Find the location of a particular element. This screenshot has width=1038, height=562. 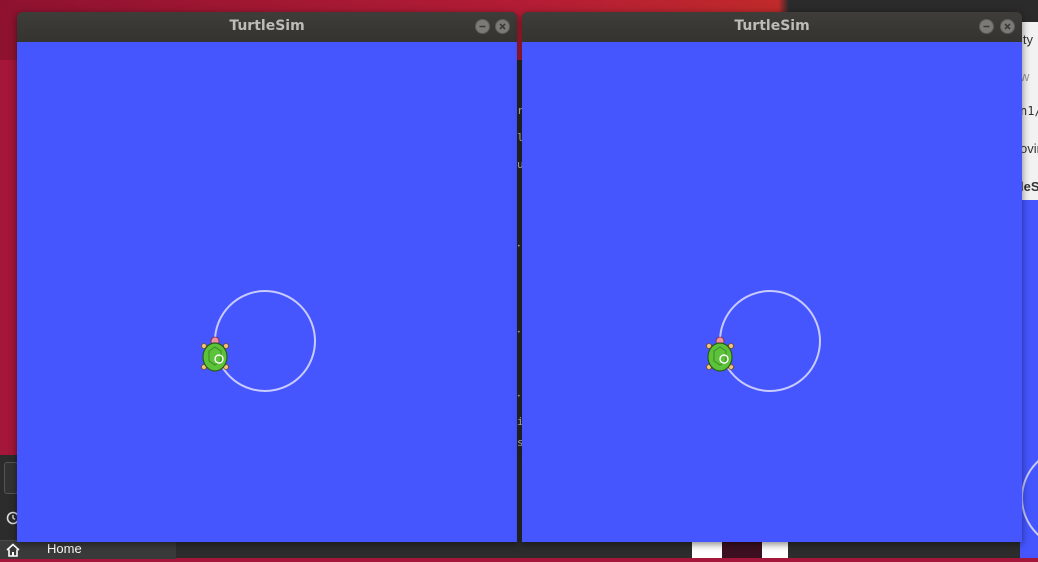

side-widget is located at coordinates (11, 478).